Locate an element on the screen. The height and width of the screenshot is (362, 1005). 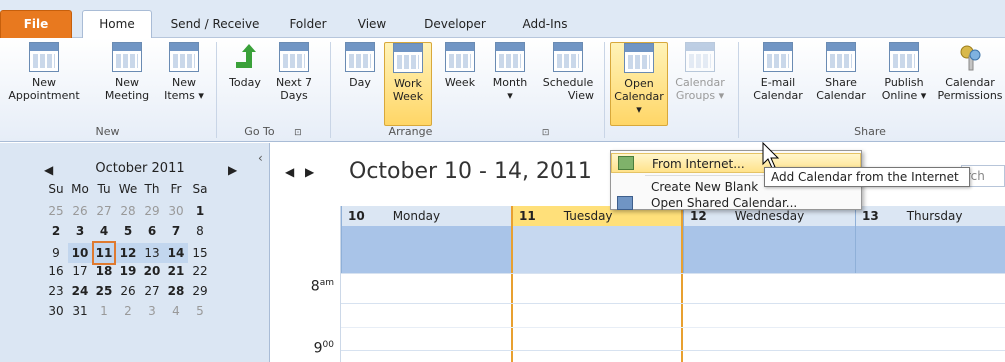
share-calendar-button: Share Calendar is located at coordinates (841, 72).